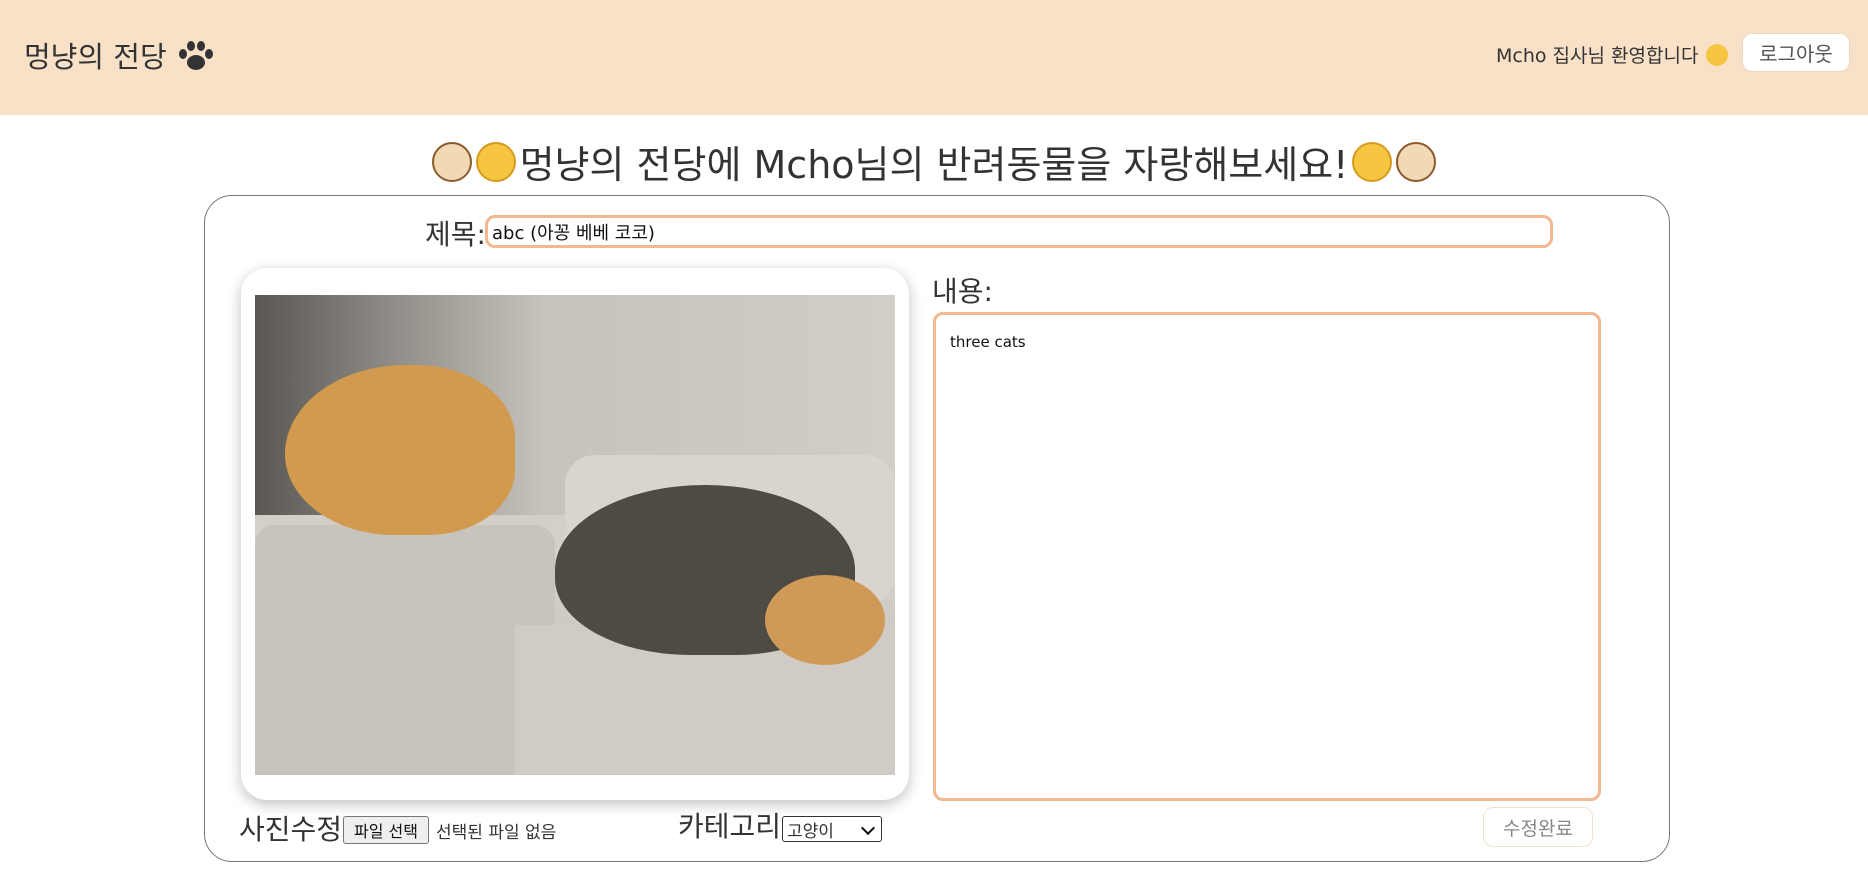  Describe the element at coordinates (386, 830) in the screenshot. I see `file-select-button: 파일 선택` at that location.